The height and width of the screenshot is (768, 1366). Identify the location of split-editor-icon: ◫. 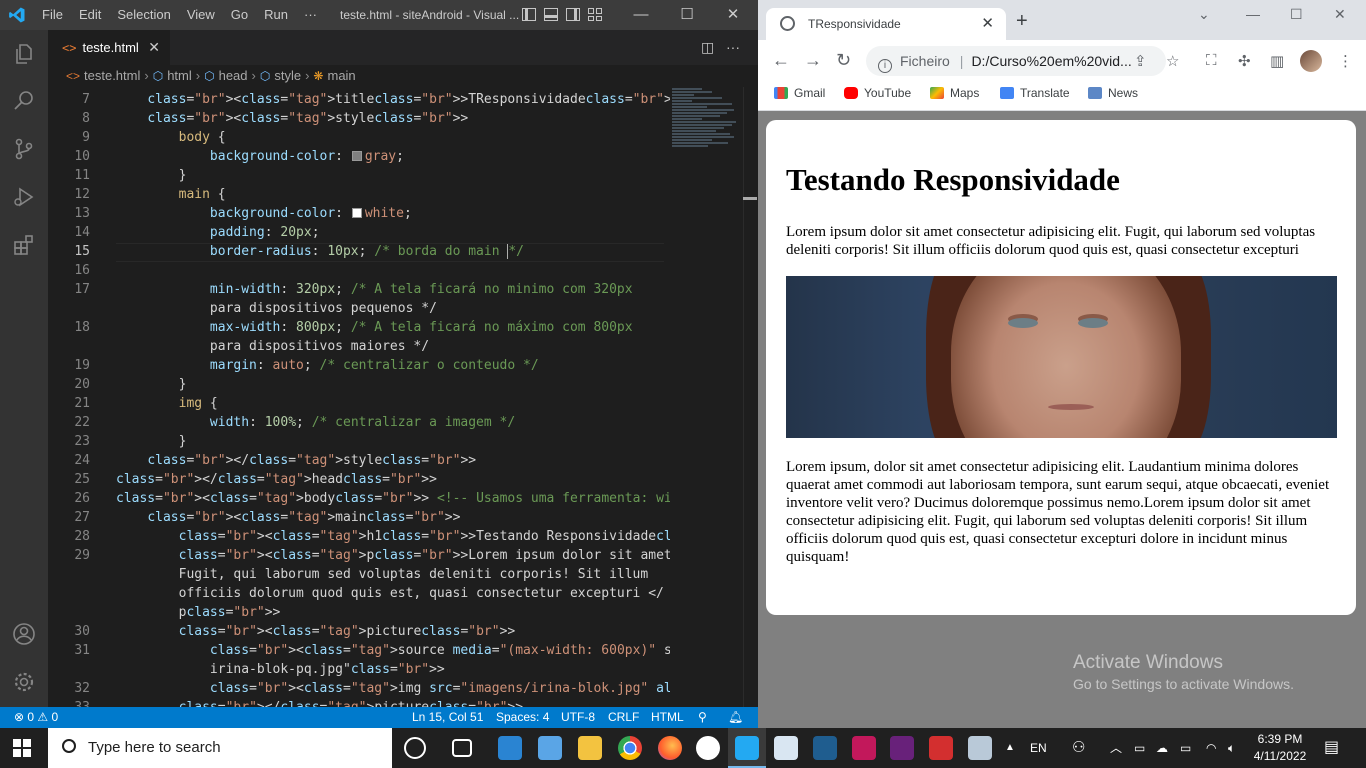
(707, 47).